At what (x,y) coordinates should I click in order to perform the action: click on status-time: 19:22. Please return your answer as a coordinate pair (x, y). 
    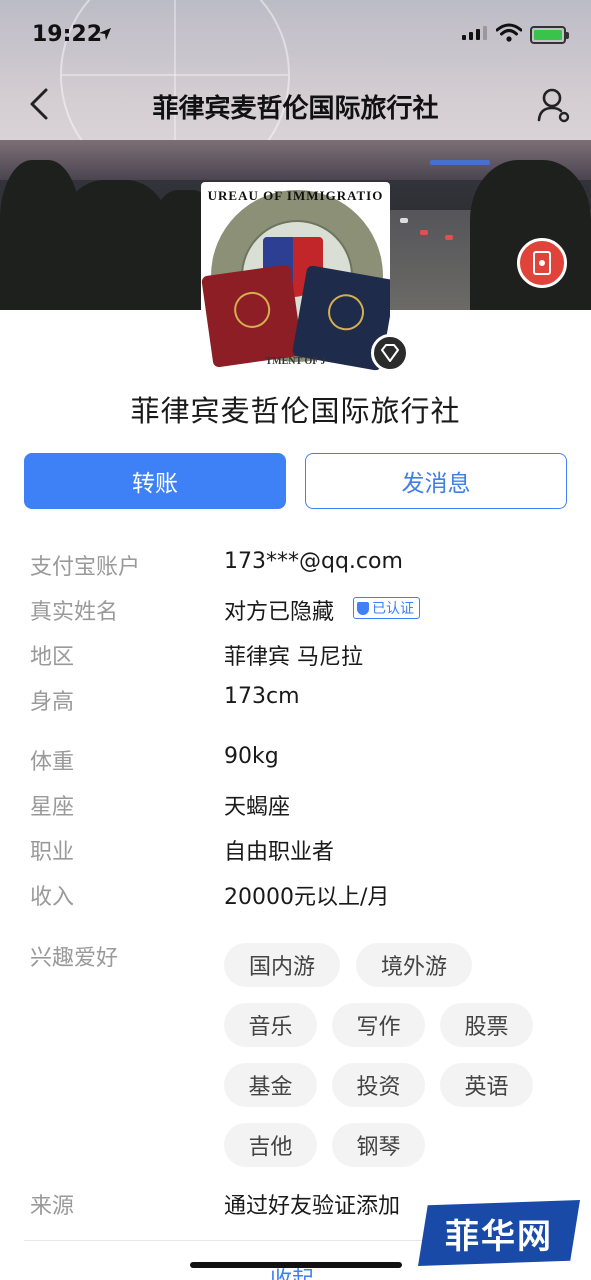
    Looking at the image, I should click on (67, 34).